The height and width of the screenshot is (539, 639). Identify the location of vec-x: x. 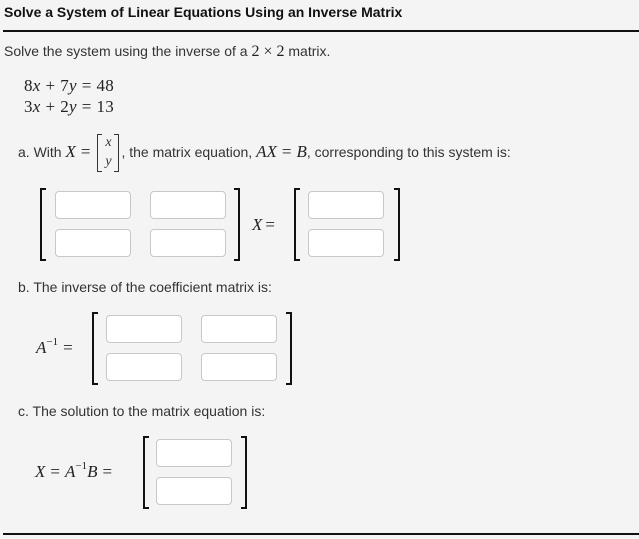
(108, 143).